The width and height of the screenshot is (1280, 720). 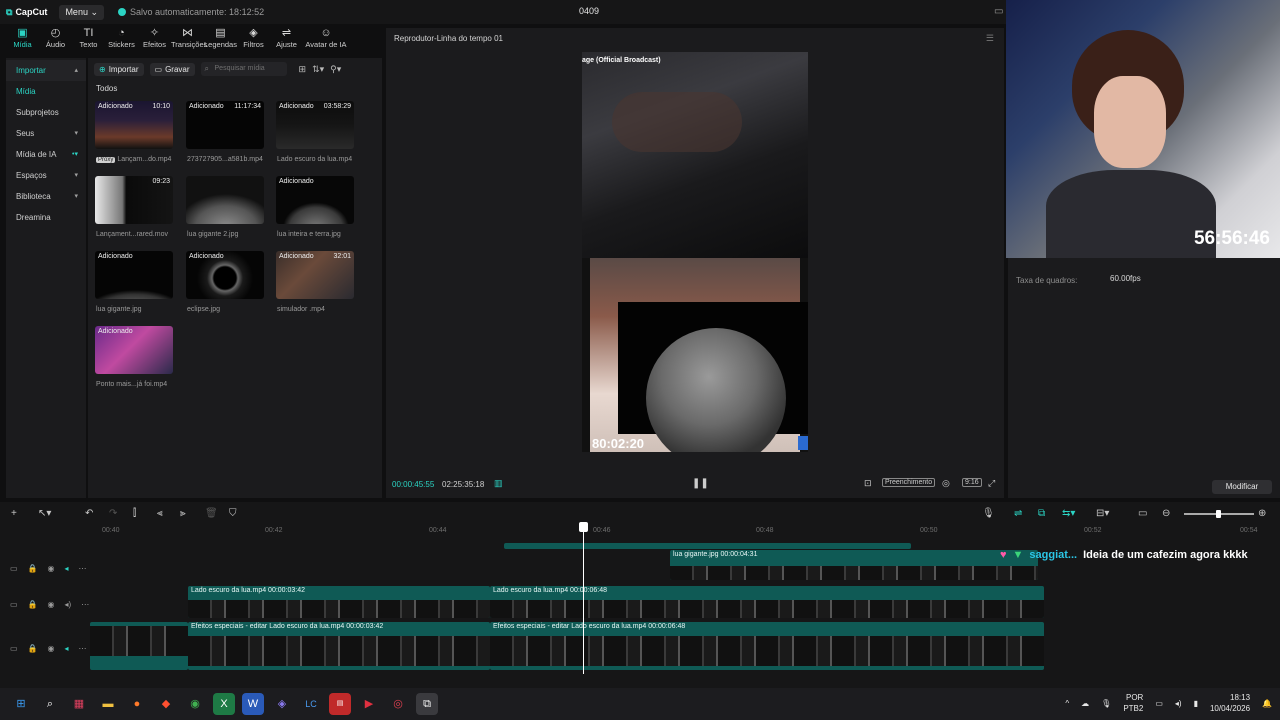 I want to click on screenshot-icon: ◎, so click(x=946, y=483).